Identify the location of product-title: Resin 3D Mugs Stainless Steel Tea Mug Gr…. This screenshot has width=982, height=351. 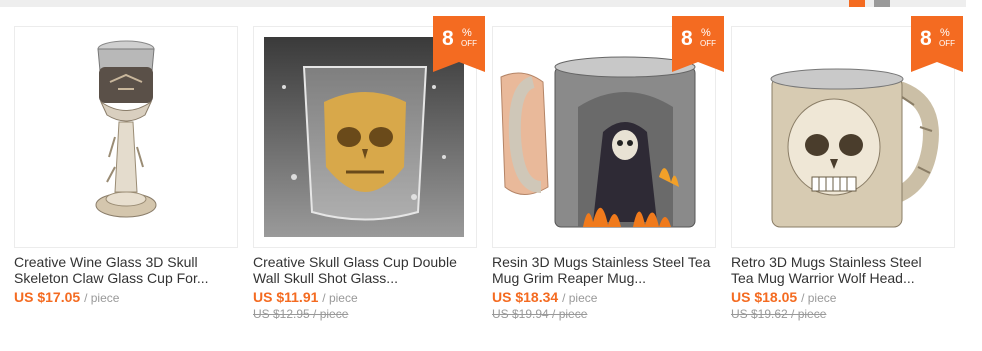
(603, 270).